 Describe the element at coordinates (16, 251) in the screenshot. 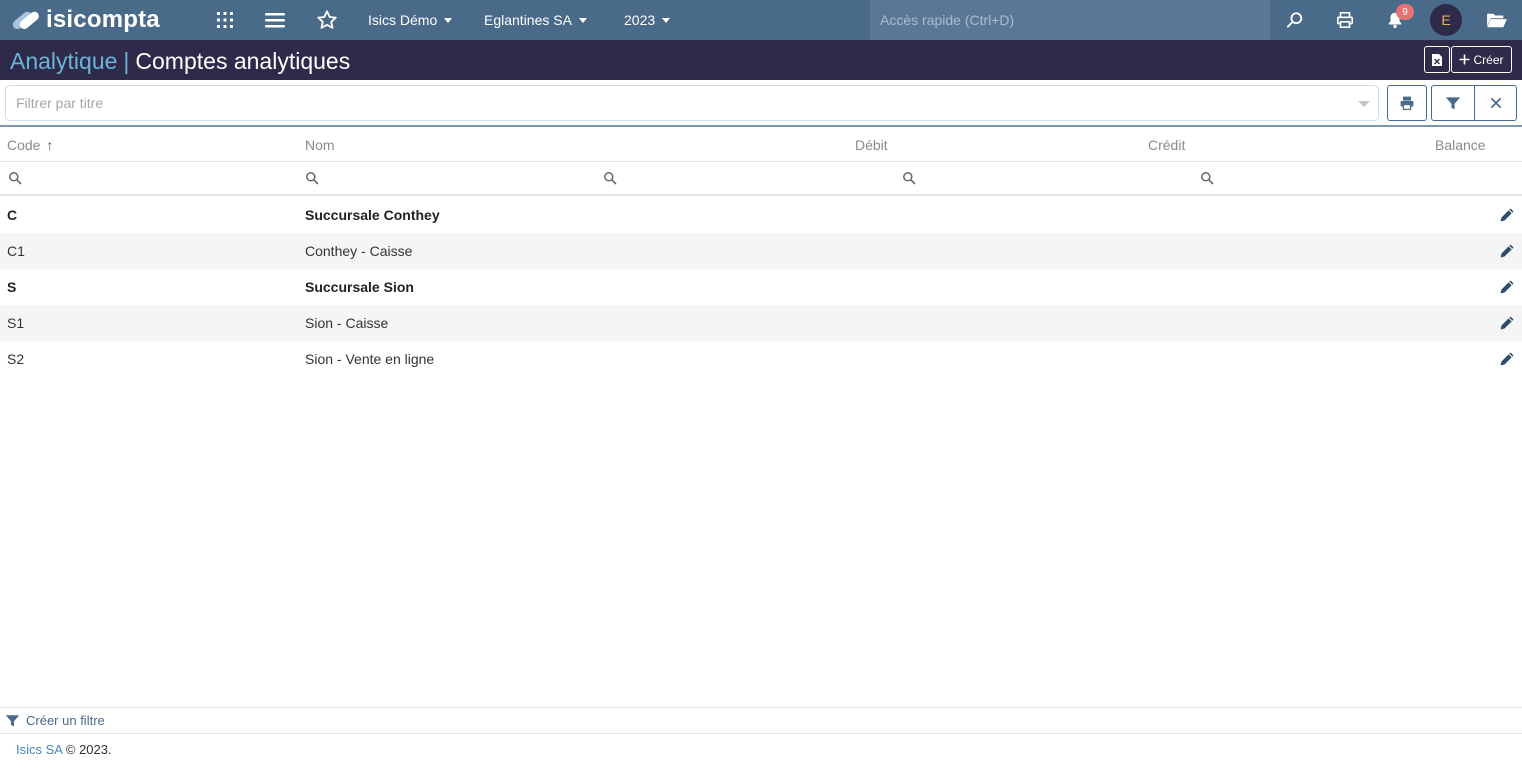

I see `row-code: C1` at that location.